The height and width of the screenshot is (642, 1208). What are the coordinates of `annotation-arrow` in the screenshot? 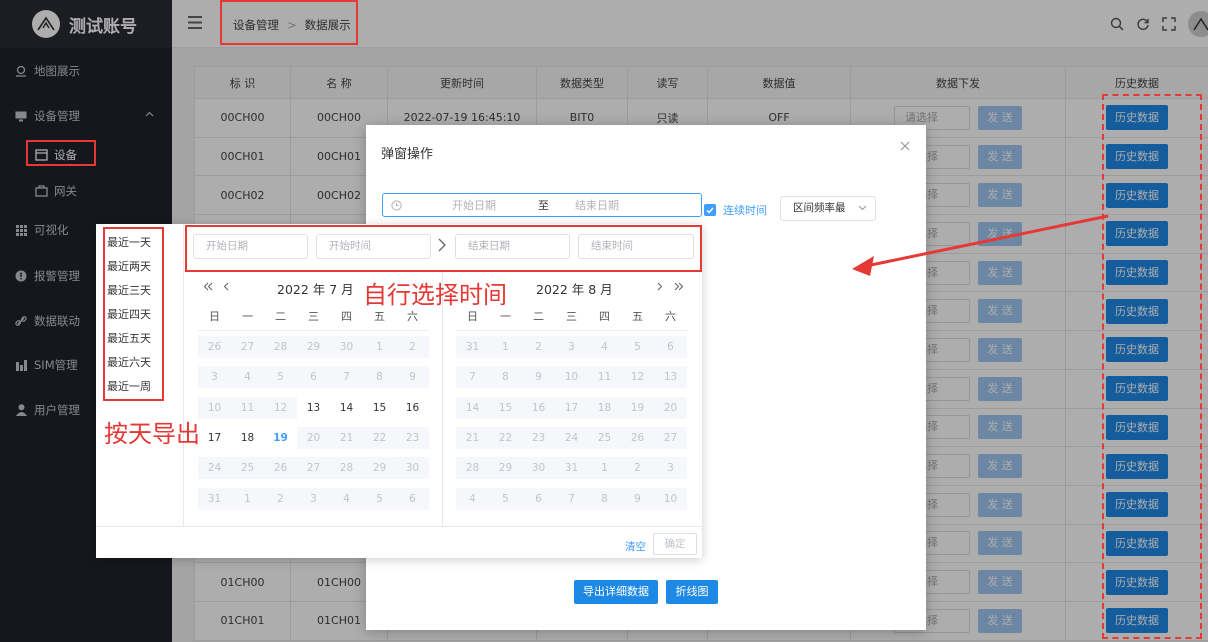 It's located at (980, 245).